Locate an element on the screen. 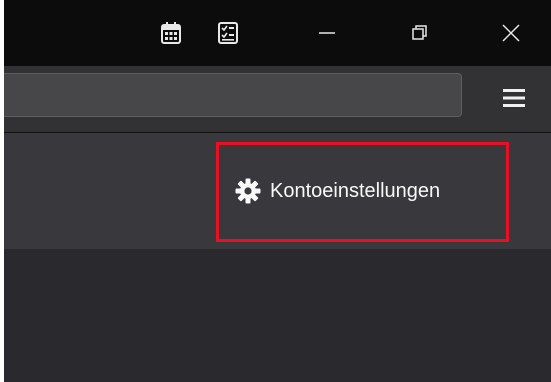 Image resolution: width=551 pixels, height=382 pixels. account-settings-label: Kontoeinstellungen is located at coordinates (355, 190).